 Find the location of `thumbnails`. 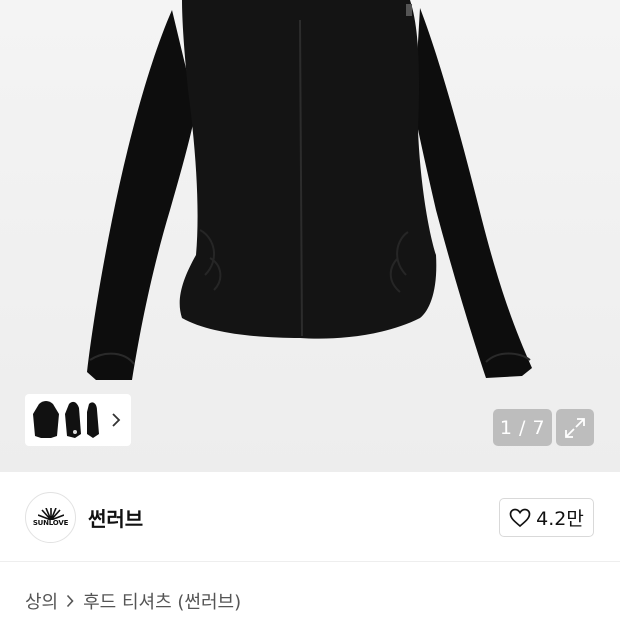

thumbnails is located at coordinates (66, 420).